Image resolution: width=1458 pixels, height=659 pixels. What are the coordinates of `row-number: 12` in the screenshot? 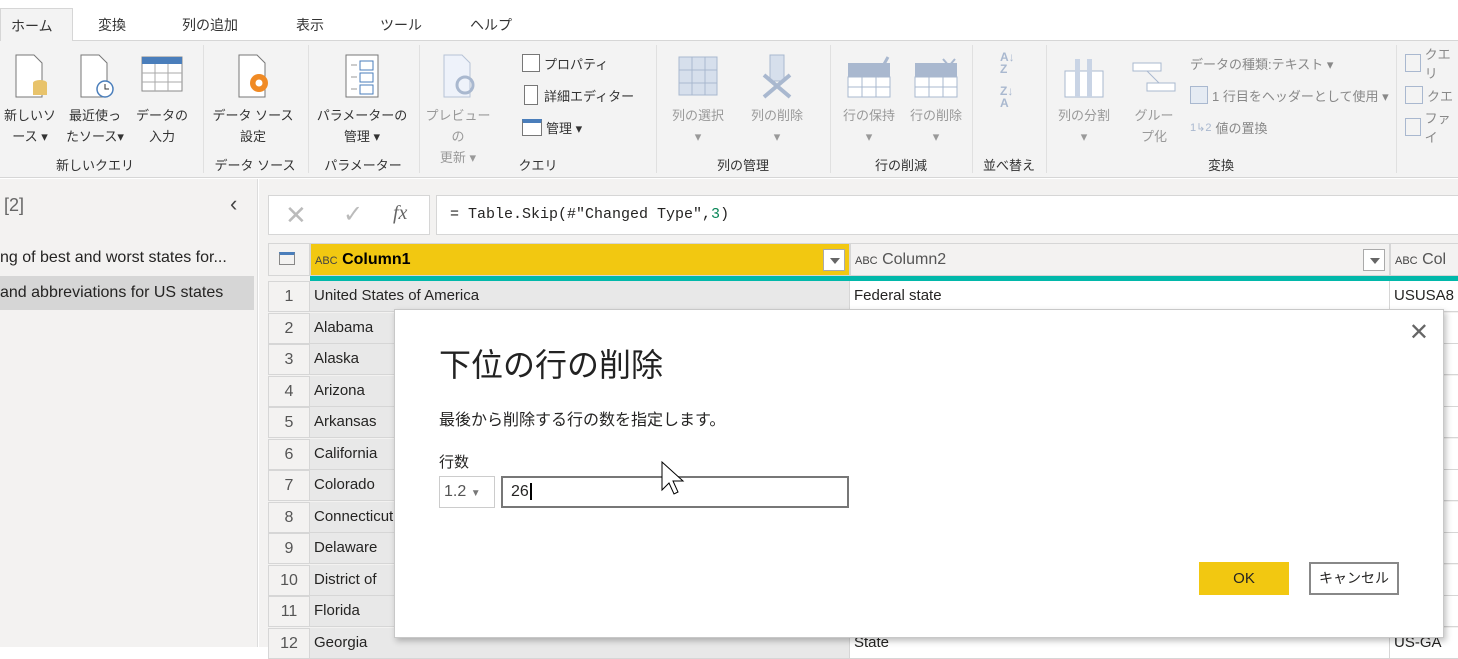 It's located at (289, 643).